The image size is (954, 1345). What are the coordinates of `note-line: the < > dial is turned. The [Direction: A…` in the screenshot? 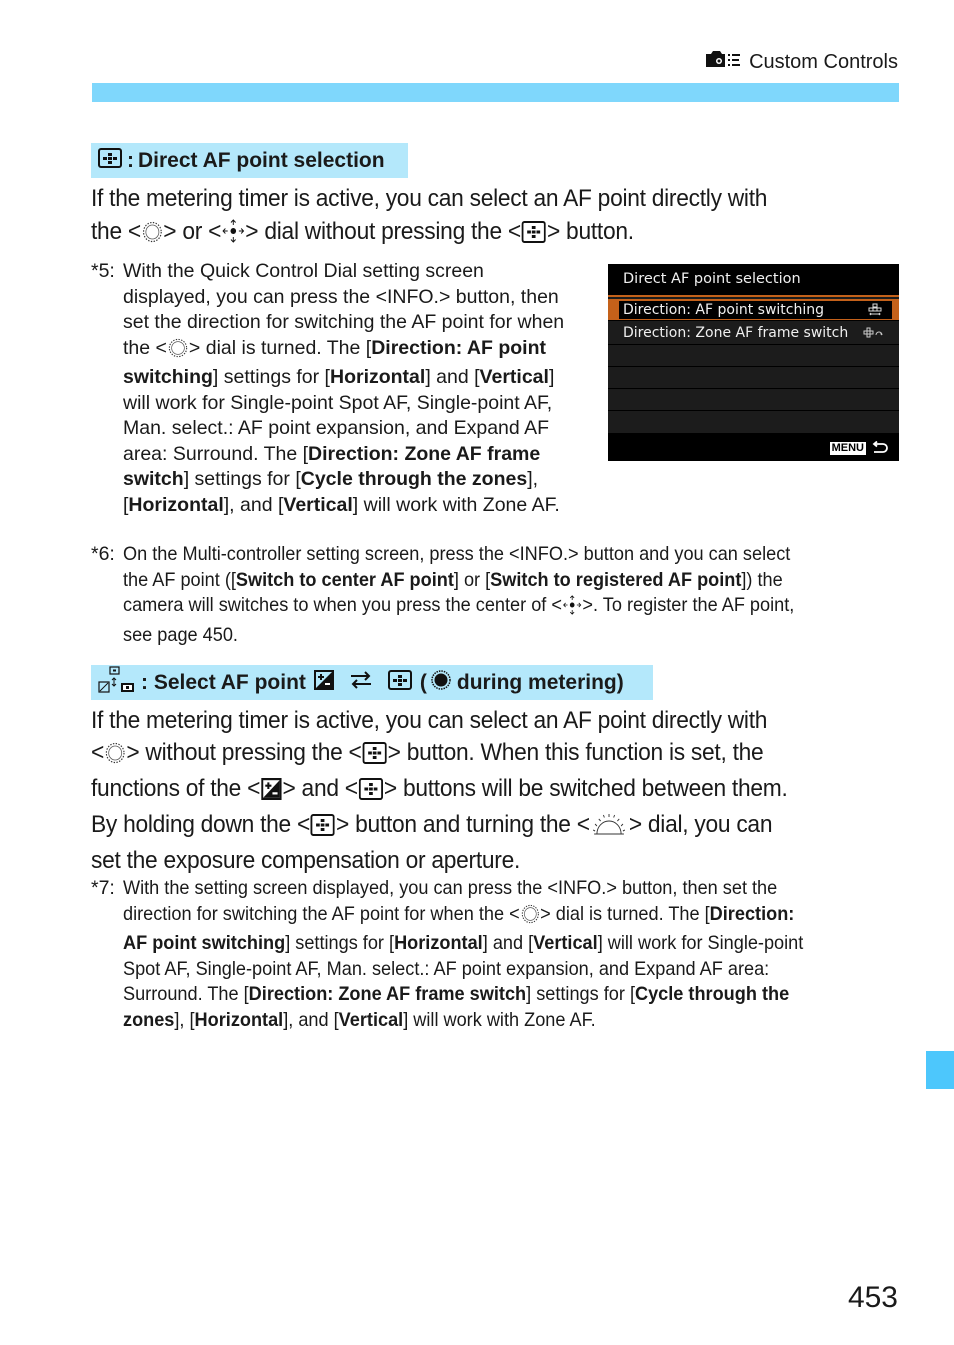 It's located at (343, 351).